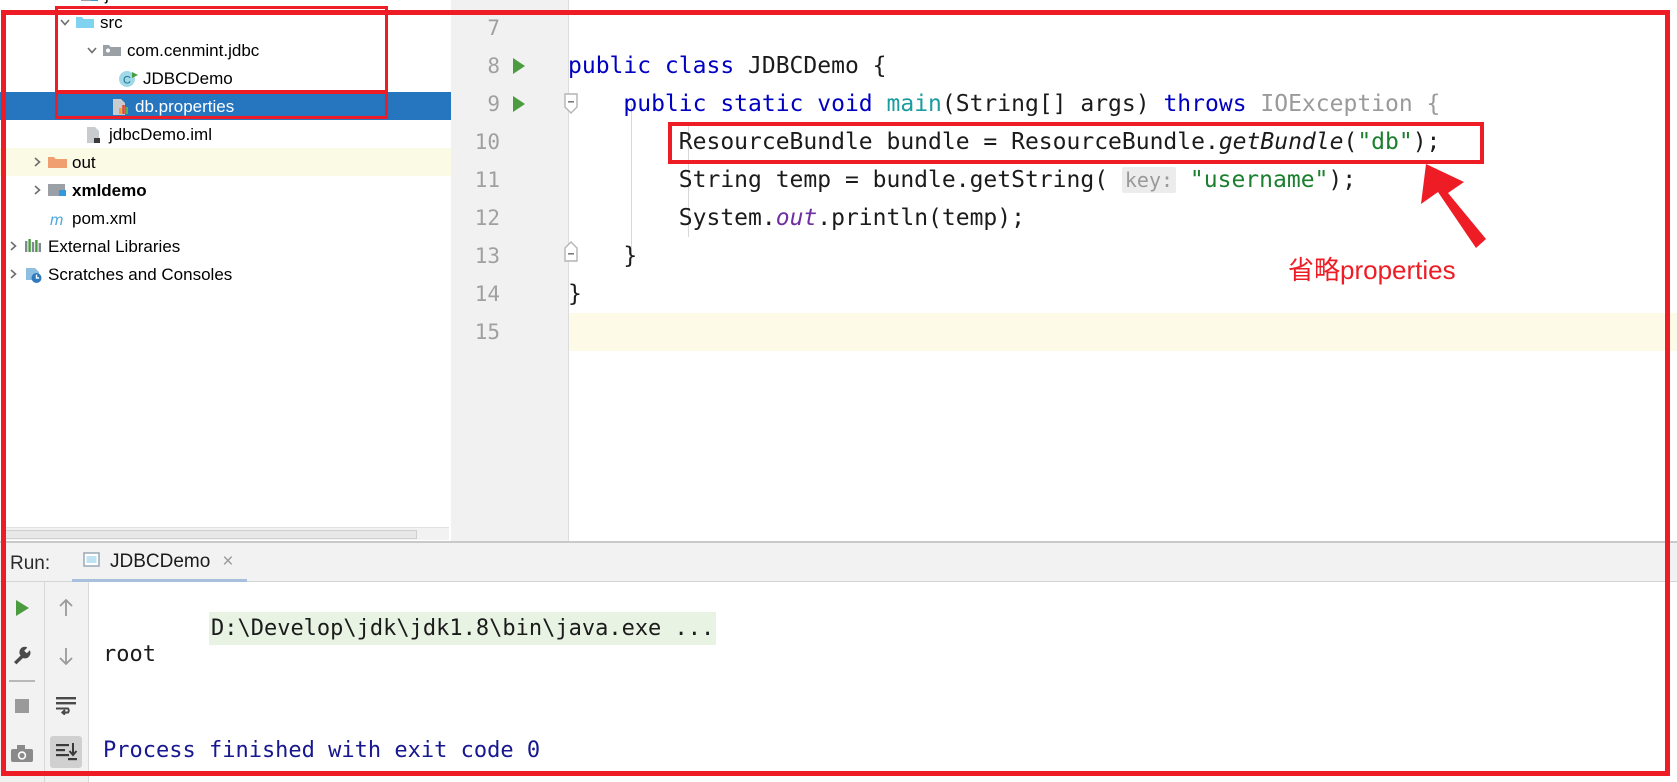 The height and width of the screenshot is (782, 1677). Describe the element at coordinates (127, 81) in the screenshot. I see `svg-text: C` at that location.